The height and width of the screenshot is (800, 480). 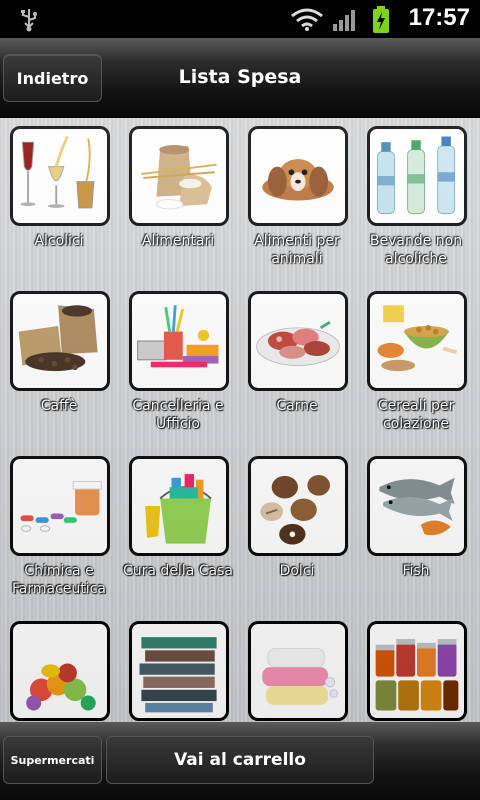 I want to click on chocolates-icon, so click(x=298, y=506).